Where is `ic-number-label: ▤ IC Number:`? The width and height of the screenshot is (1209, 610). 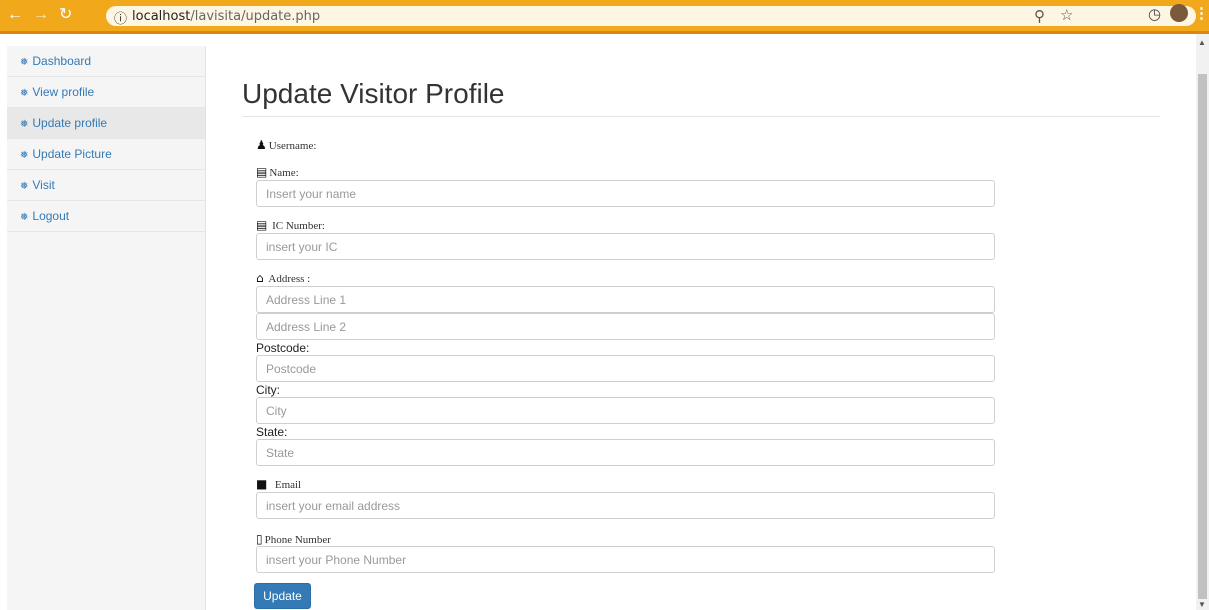 ic-number-label: ▤ IC Number: is located at coordinates (290, 225).